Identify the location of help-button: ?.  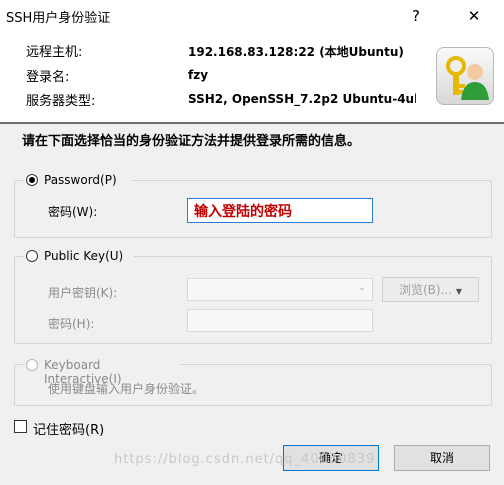
(416, 16).